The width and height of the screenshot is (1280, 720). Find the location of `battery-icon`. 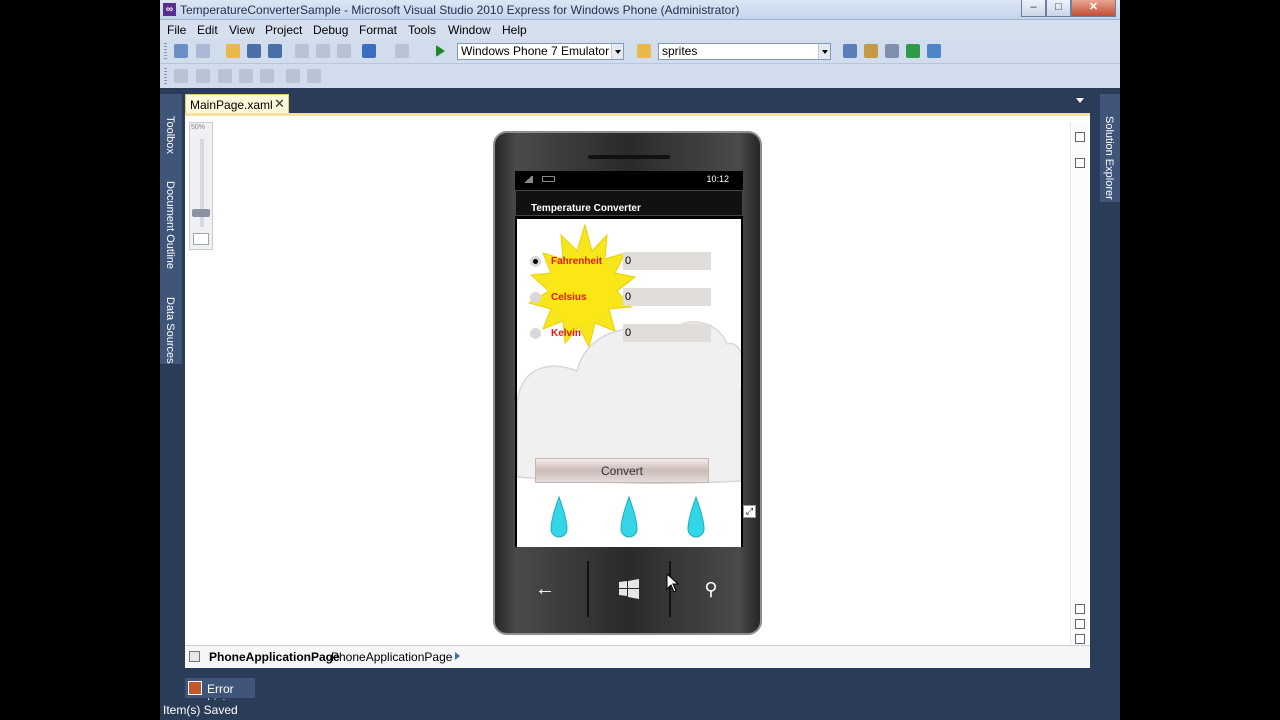

battery-icon is located at coordinates (548, 179).